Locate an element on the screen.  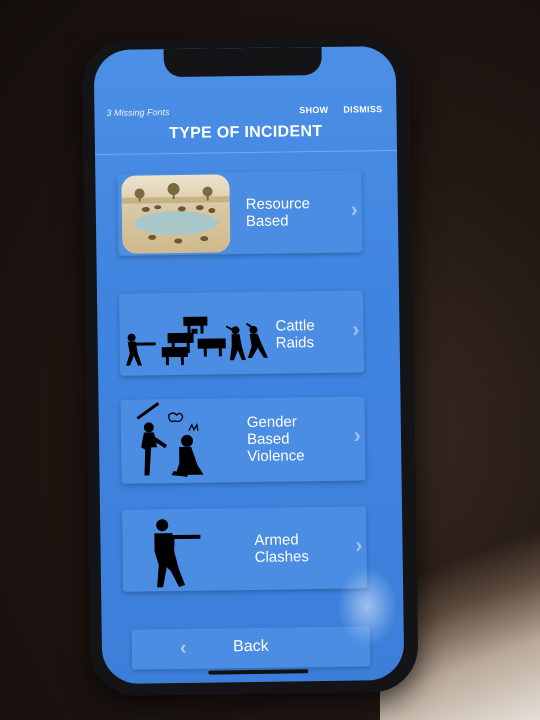
page-title: TYPE OF INCIDENT is located at coordinates (245, 132).